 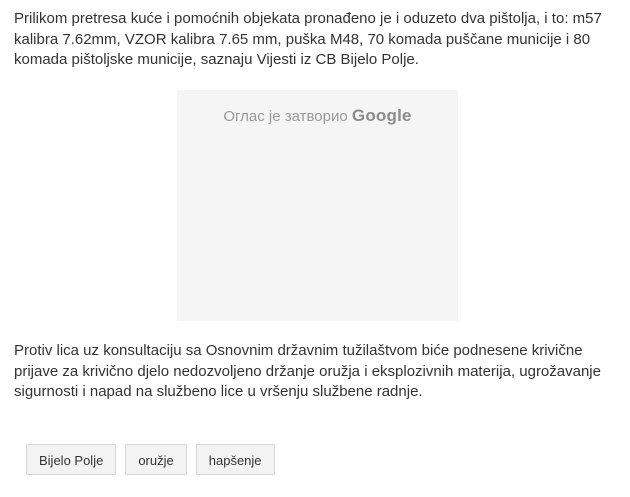 What do you see at coordinates (381, 115) in the screenshot?
I see `google-logo: Google` at bounding box center [381, 115].